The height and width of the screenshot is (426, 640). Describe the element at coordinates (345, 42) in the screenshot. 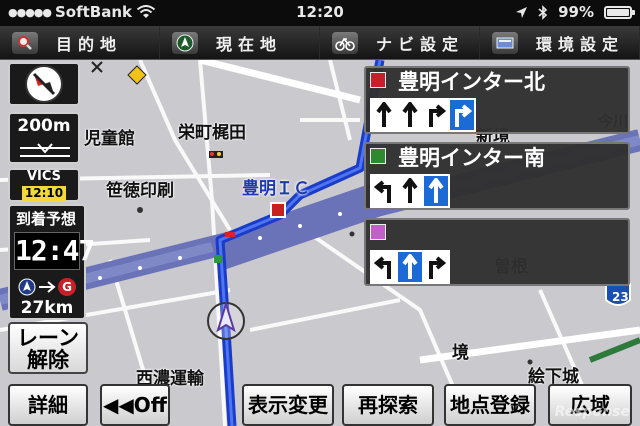

I see `bicycle-icon` at that location.